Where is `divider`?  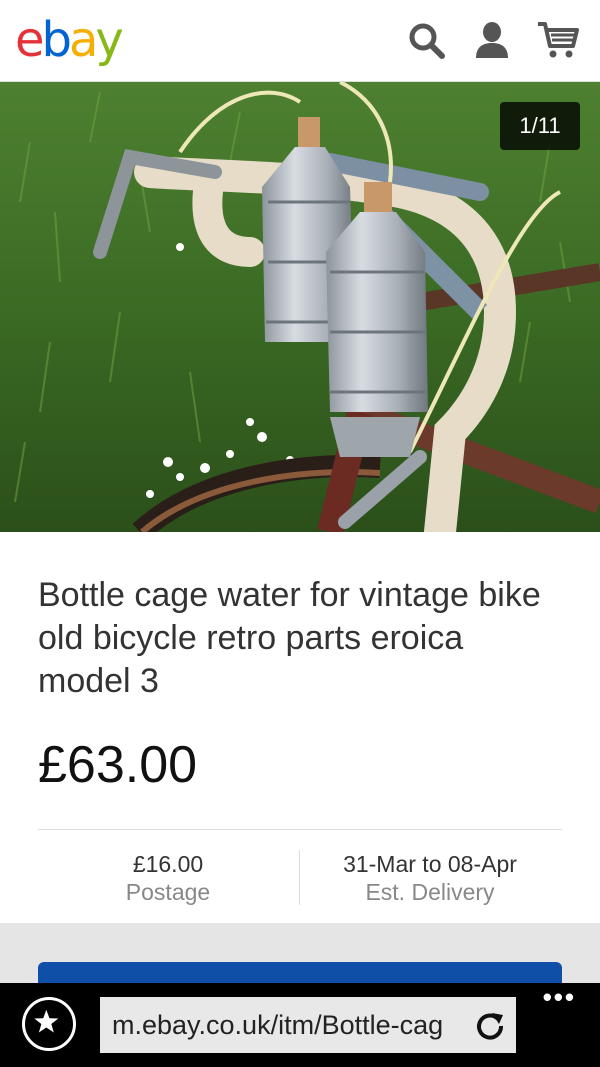
divider is located at coordinates (300, 829).